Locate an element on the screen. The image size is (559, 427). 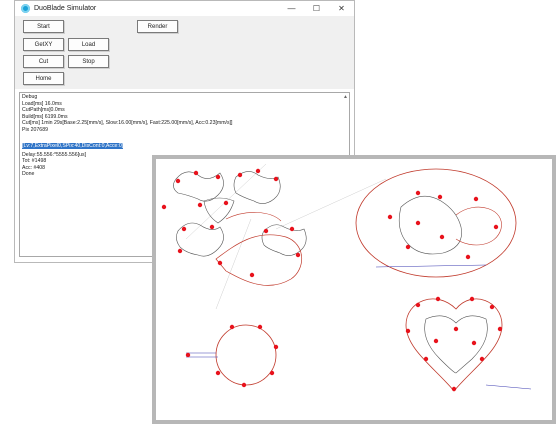
load-button: Load is located at coordinates (88, 44).